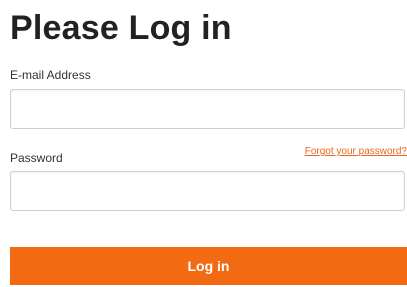 This screenshot has width=407, height=287. What do you see at coordinates (36, 158) in the screenshot?
I see `password-label: Password` at bounding box center [36, 158].